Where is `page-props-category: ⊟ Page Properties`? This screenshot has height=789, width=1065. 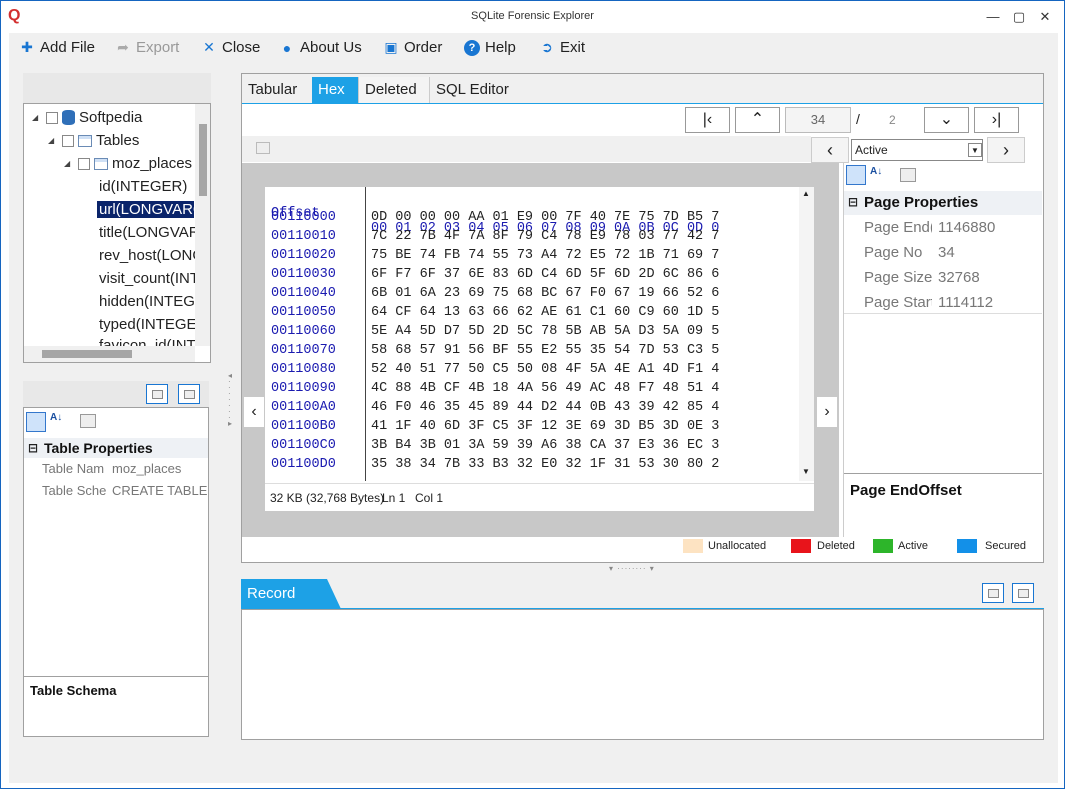
page-props-category: ⊟ Page Properties is located at coordinates (943, 203).